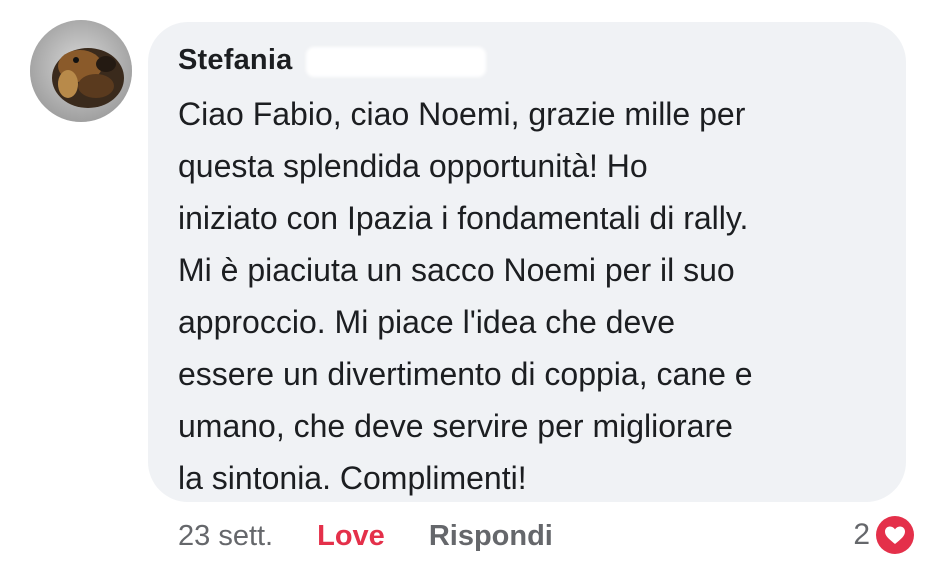 The width and height of the screenshot is (946, 569). What do you see at coordinates (235, 60) in the screenshot?
I see `comment-author: Stefania` at bounding box center [235, 60].